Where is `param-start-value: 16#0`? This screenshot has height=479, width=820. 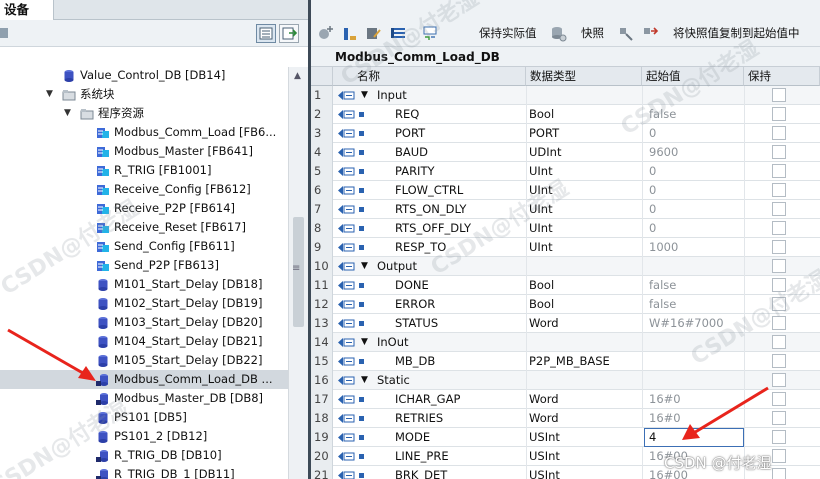 param-start-value: 16#0 is located at coordinates (693, 399).